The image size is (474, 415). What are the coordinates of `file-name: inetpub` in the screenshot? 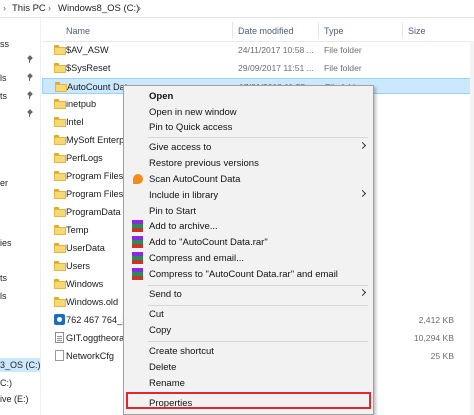 It's located at (81, 104).